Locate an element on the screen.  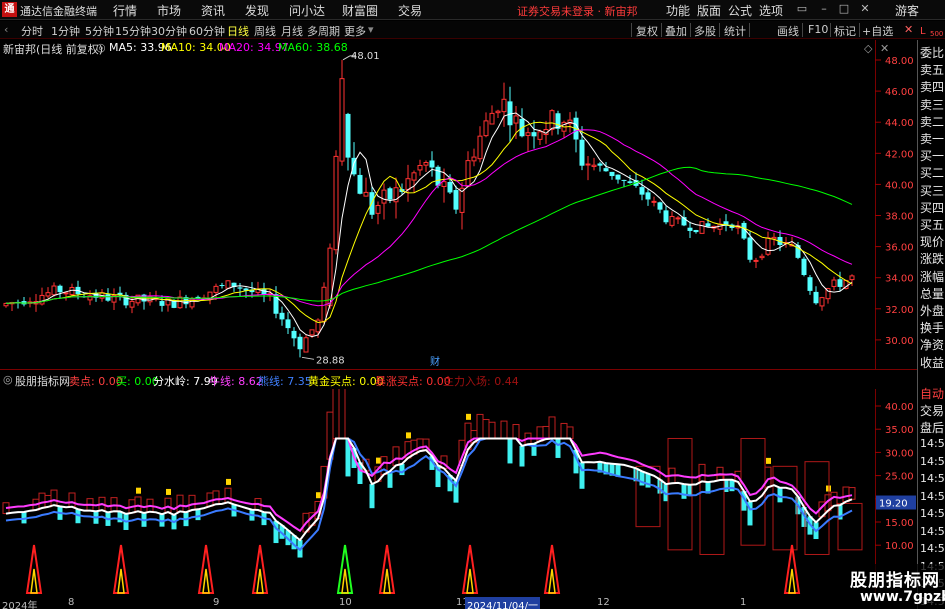
more-dropdown-icon: ▾ is located at coordinates (371, 29).